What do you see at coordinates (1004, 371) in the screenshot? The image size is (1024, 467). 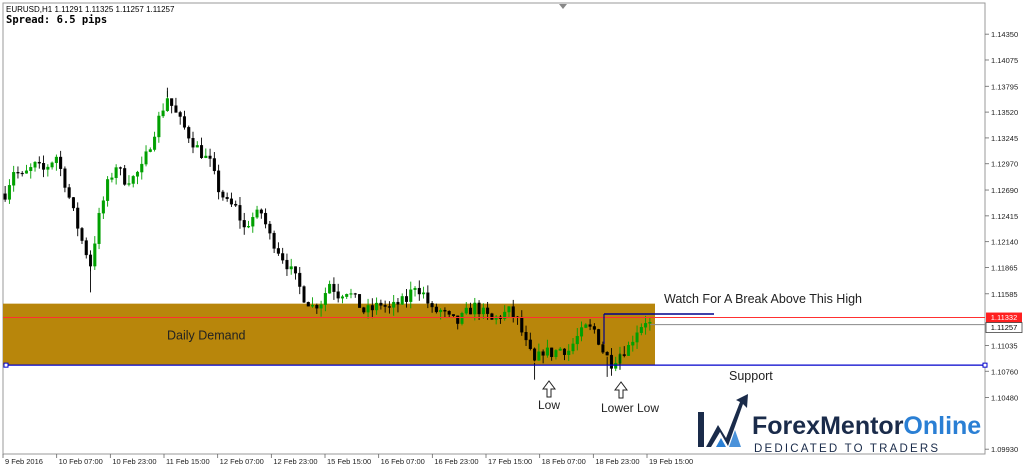 I see `y-tick-label: 1.10760` at bounding box center [1004, 371].